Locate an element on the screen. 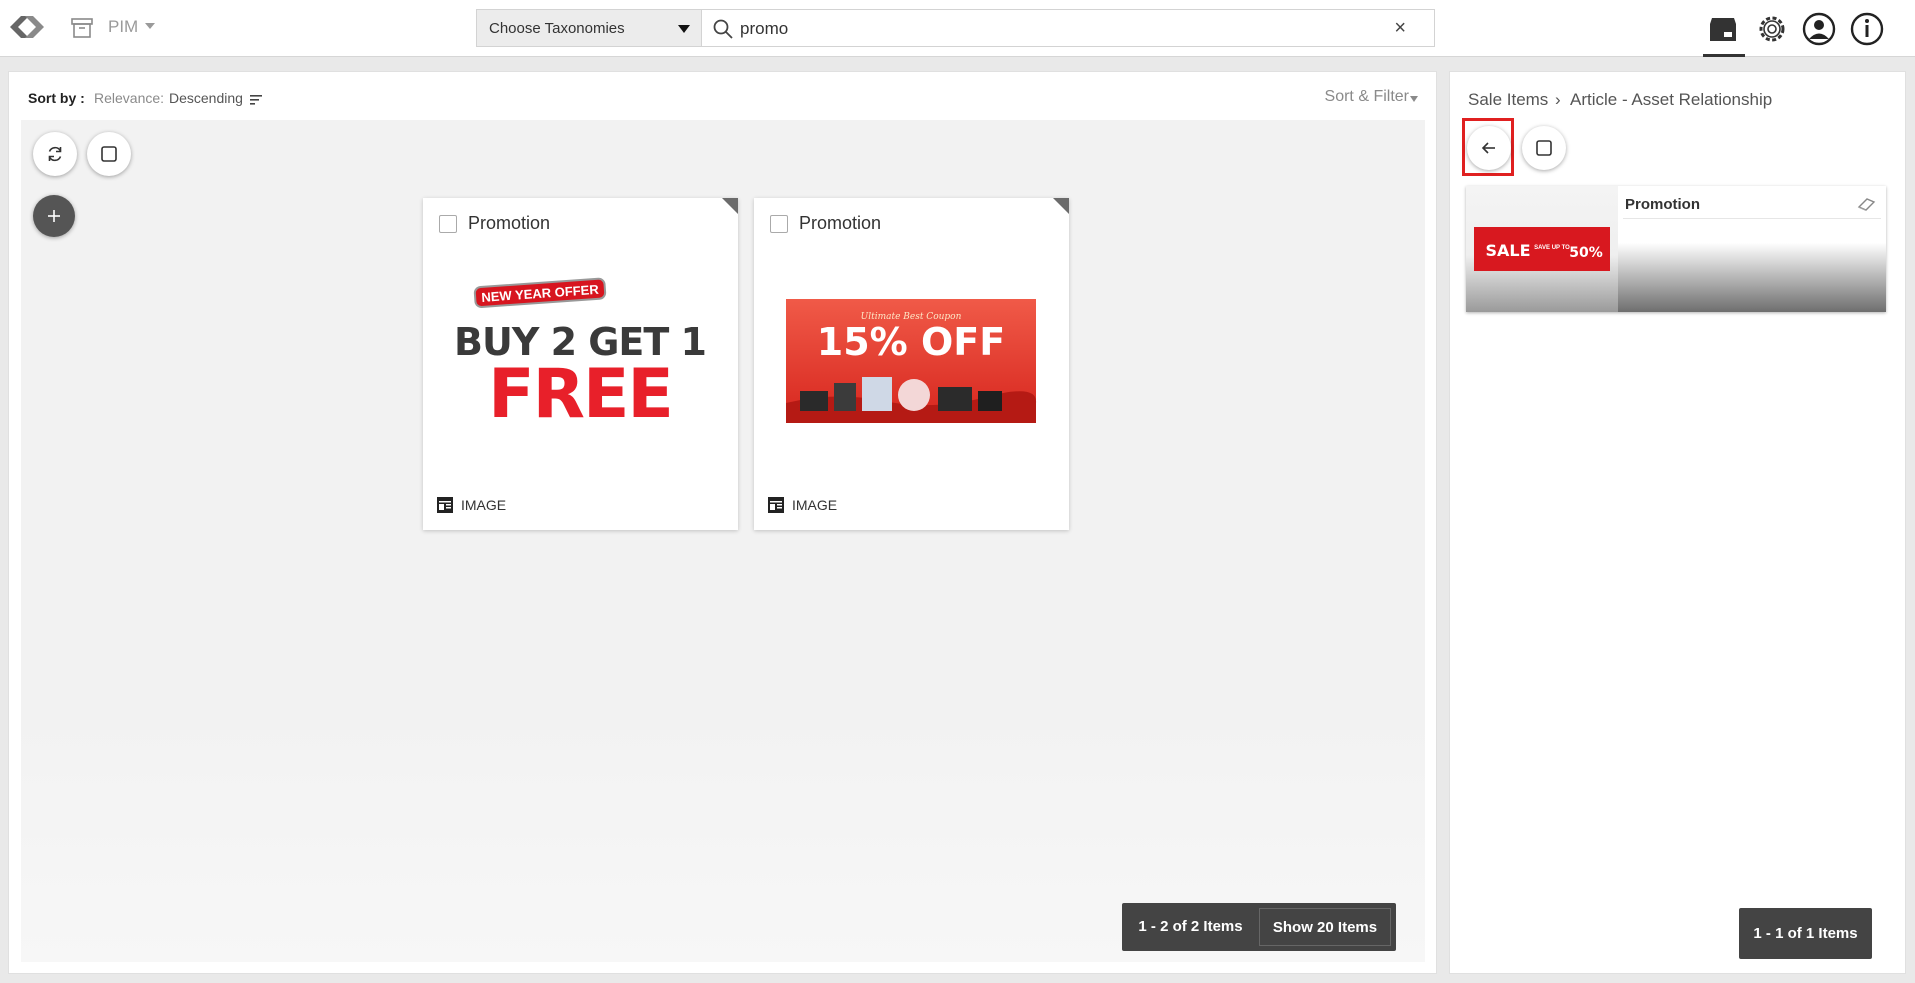 The height and width of the screenshot is (983, 1915). related-asset-card: SALE SAVE UP TO 50% Promotion is located at coordinates (1676, 249).